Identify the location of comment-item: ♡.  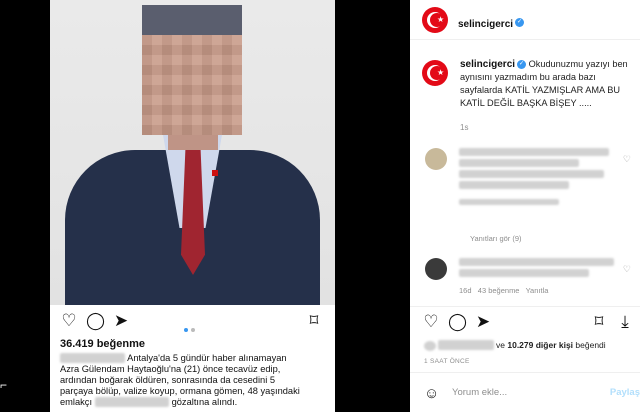
(530, 193).